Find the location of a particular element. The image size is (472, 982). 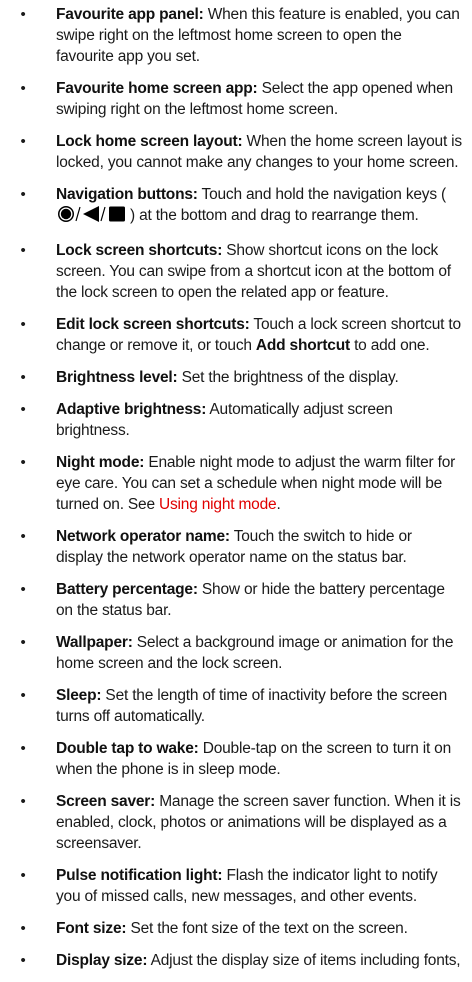

term-label: Sleep: is located at coordinates (79, 695).